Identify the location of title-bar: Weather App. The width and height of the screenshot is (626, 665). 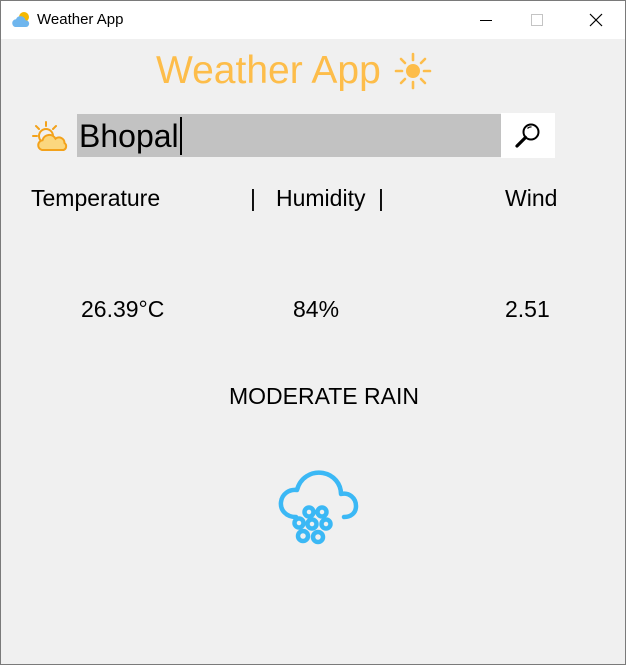
(313, 20).